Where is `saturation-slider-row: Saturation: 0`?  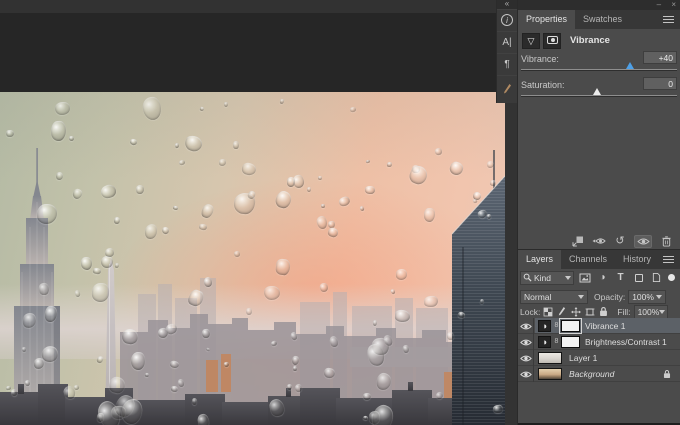 saturation-slider-row: Saturation: 0 is located at coordinates (599, 90).